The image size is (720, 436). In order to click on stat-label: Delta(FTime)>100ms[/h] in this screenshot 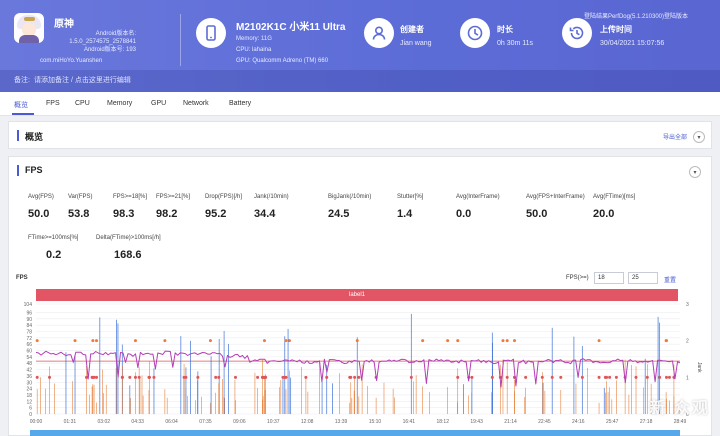, I will do `click(128, 238)`.